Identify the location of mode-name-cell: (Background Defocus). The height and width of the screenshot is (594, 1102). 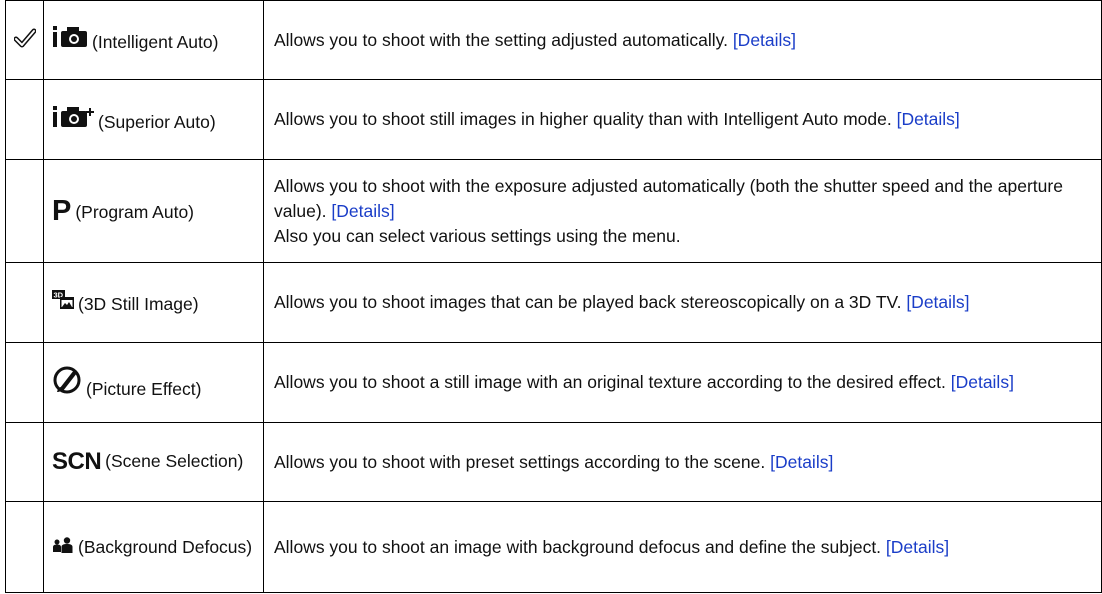
(153, 547).